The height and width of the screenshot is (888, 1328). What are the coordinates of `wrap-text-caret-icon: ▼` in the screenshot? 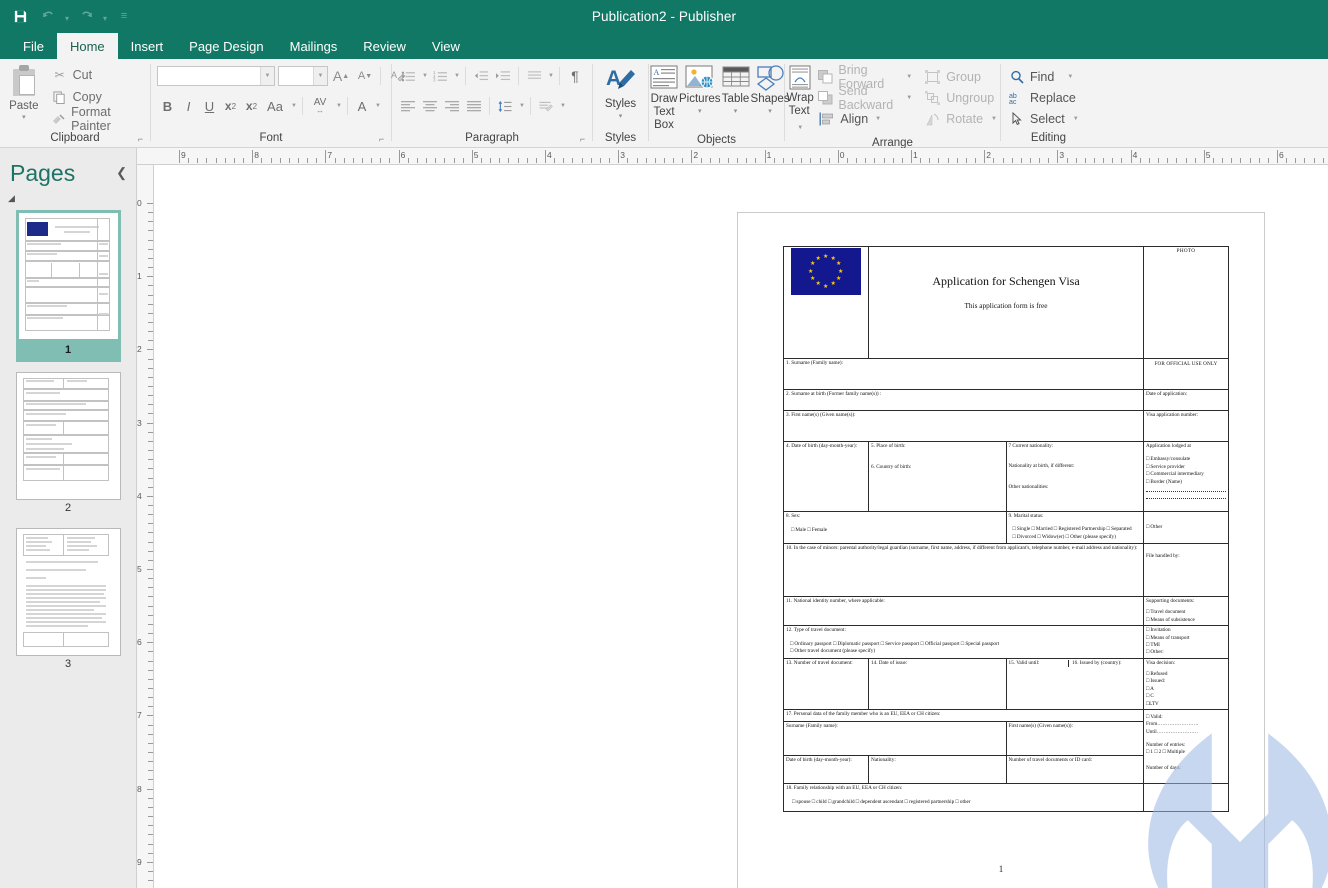 It's located at (800, 128).